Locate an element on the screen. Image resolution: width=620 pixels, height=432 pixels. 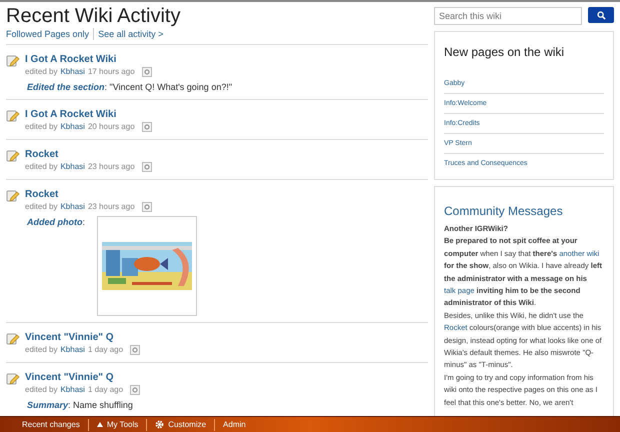
toolbar-link: Admin is located at coordinates (234, 424).